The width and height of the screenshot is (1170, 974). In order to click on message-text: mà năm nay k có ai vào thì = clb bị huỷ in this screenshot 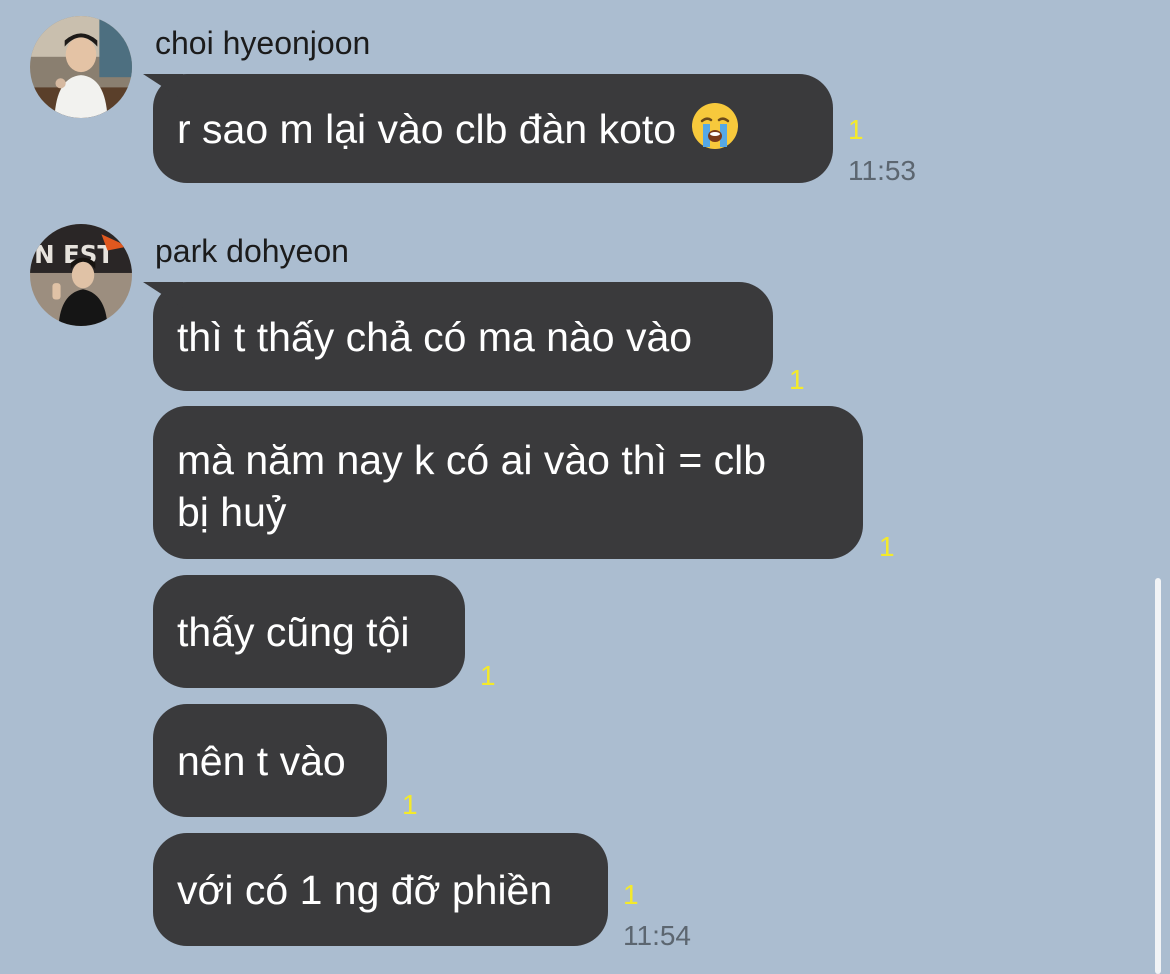, I will do `click(472, 486)`.